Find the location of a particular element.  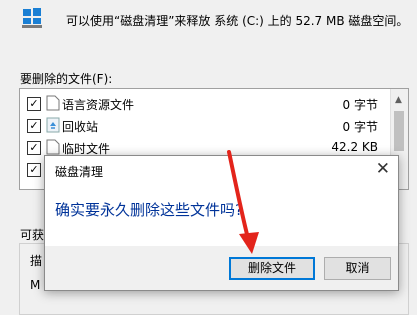

scrollbar-thumb is located at coordinates (399, 131).